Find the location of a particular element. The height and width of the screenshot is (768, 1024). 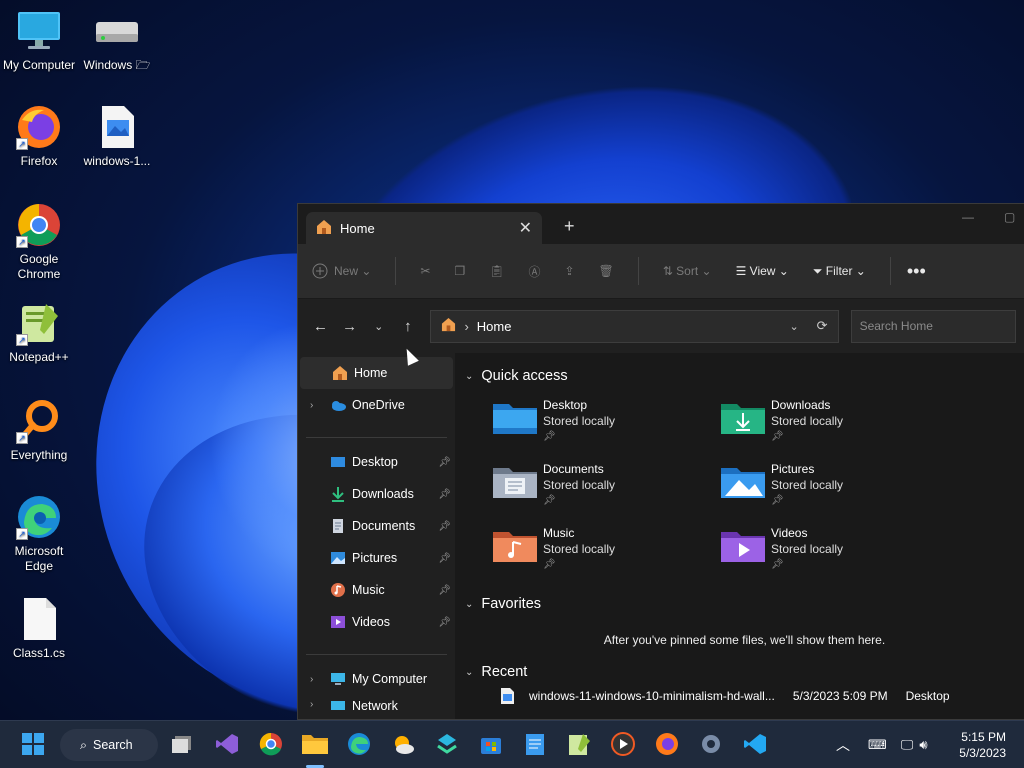

weather-icon is located at coordinates (403, 744).